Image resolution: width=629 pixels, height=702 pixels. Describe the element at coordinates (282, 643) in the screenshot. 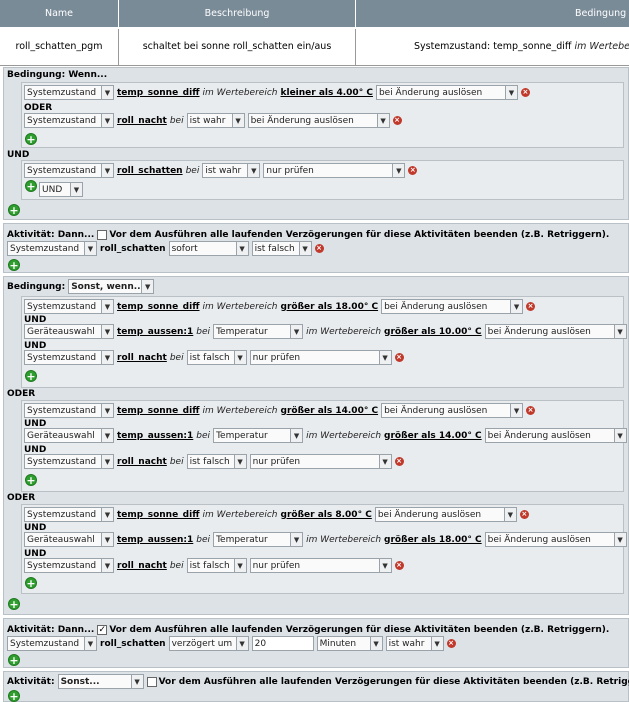

I see `delay-input: 20` at that location.